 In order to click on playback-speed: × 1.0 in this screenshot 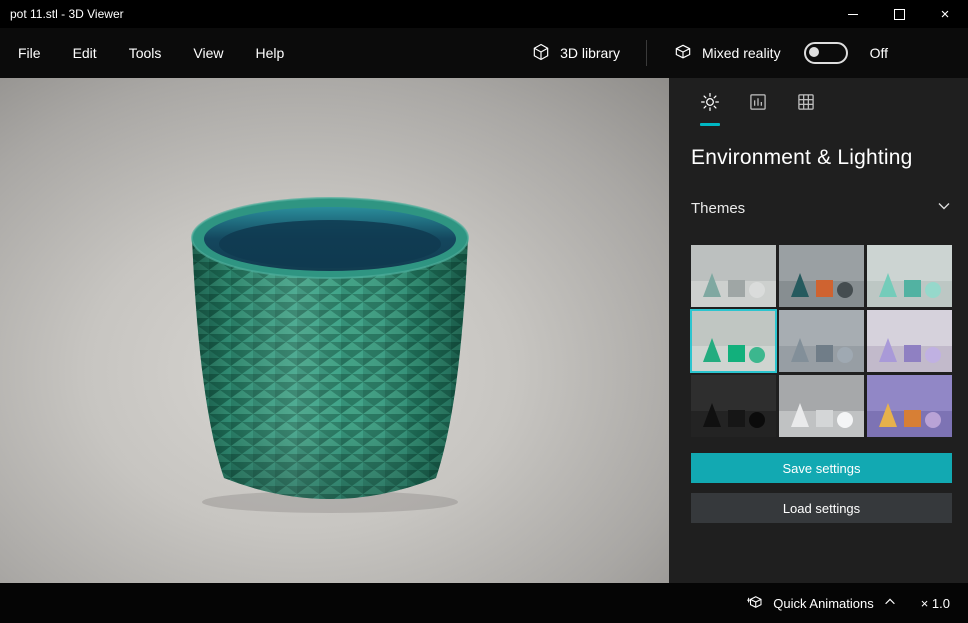, I will do `click(935, 603)`.